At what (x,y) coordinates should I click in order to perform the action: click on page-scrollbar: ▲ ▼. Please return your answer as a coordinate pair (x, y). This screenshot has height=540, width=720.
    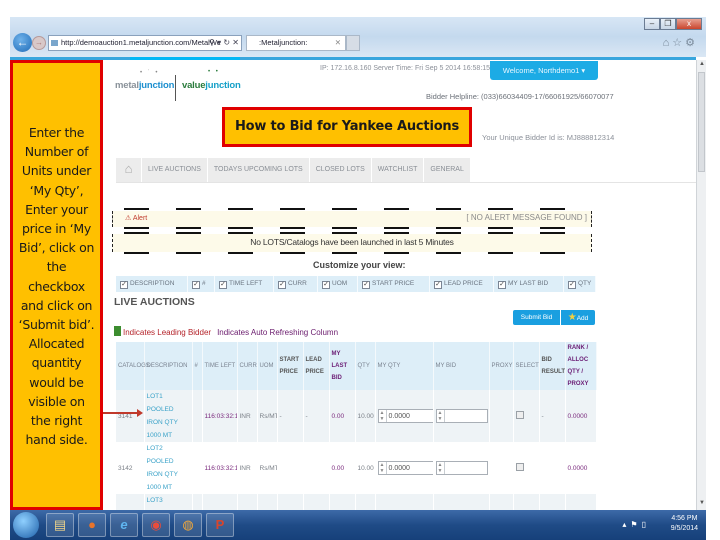
    Looking at the image, I should click on (701, 285).